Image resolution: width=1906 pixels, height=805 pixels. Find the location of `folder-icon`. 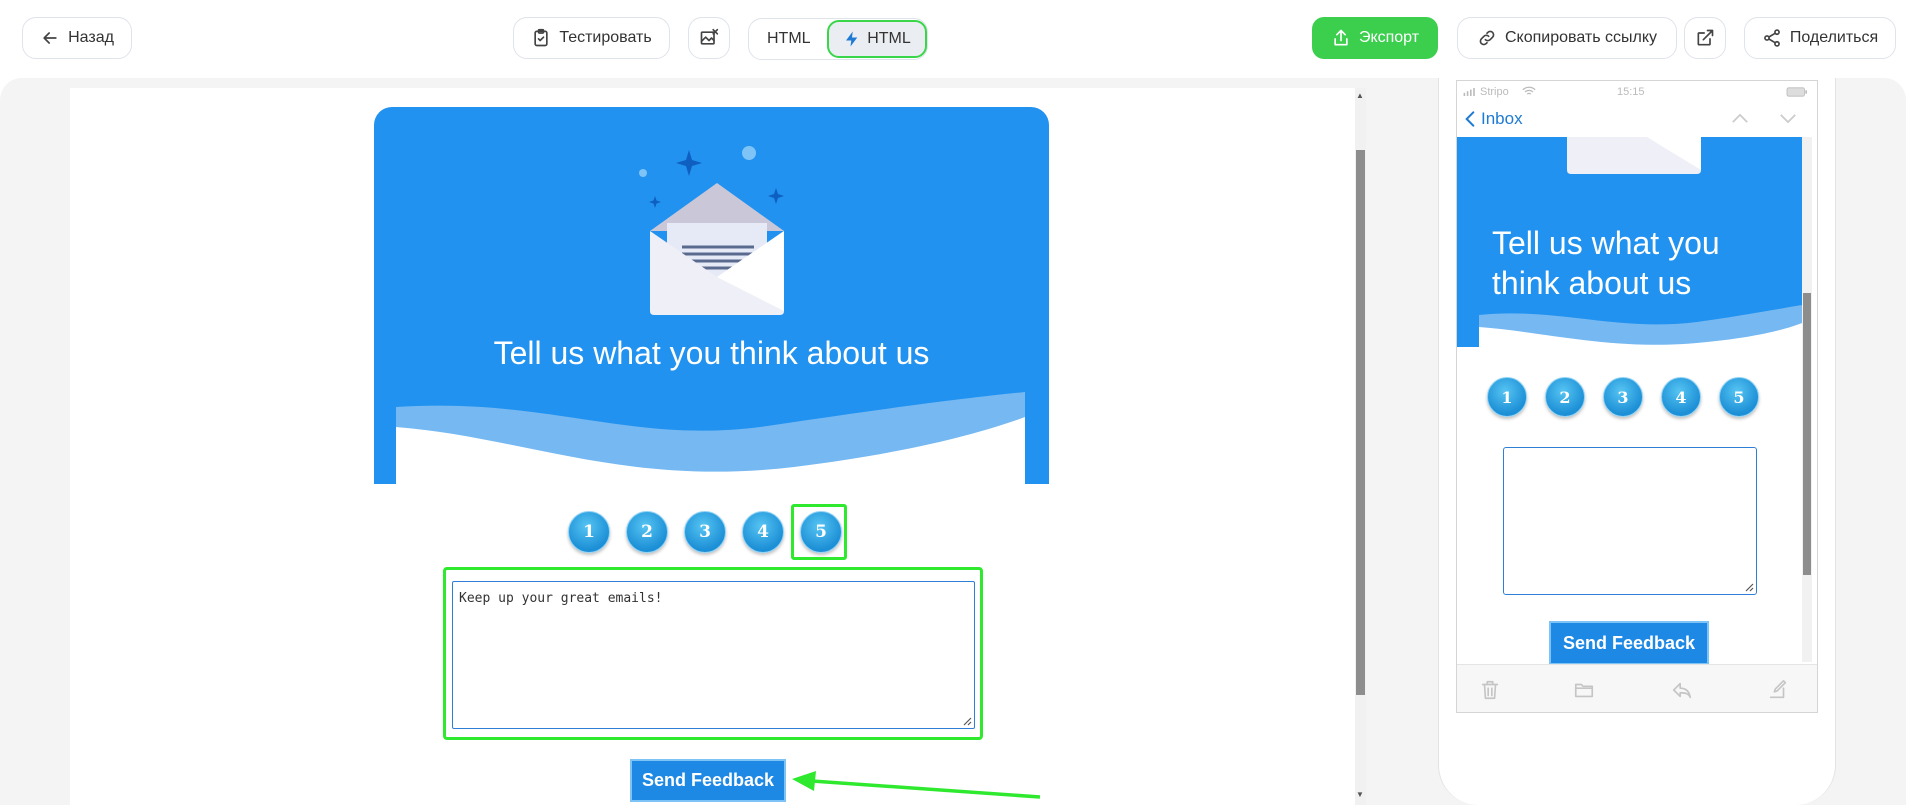

folder-icon is located at coordinates (1584, 690).